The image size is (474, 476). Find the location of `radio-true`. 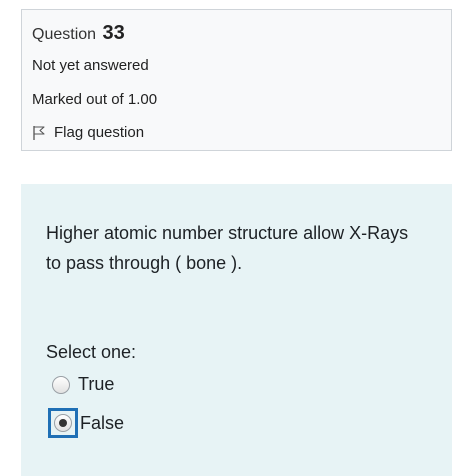

radio-true is located at coordinates (61, 384).